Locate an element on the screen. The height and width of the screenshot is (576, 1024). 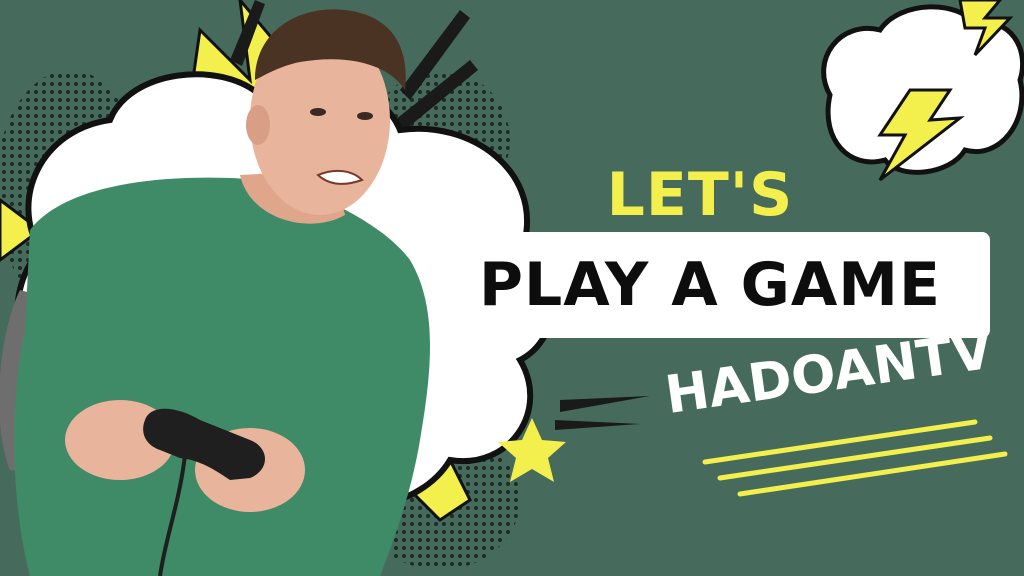
underline-strokes is located at coordinates (855, 458).